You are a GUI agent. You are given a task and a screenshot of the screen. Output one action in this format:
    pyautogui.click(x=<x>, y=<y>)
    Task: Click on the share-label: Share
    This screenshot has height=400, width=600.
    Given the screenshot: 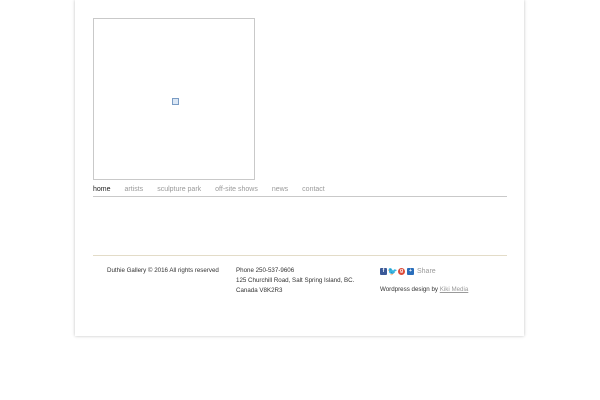 What is the action you would take?
    pyautogui.click(x=426, y=271)
    